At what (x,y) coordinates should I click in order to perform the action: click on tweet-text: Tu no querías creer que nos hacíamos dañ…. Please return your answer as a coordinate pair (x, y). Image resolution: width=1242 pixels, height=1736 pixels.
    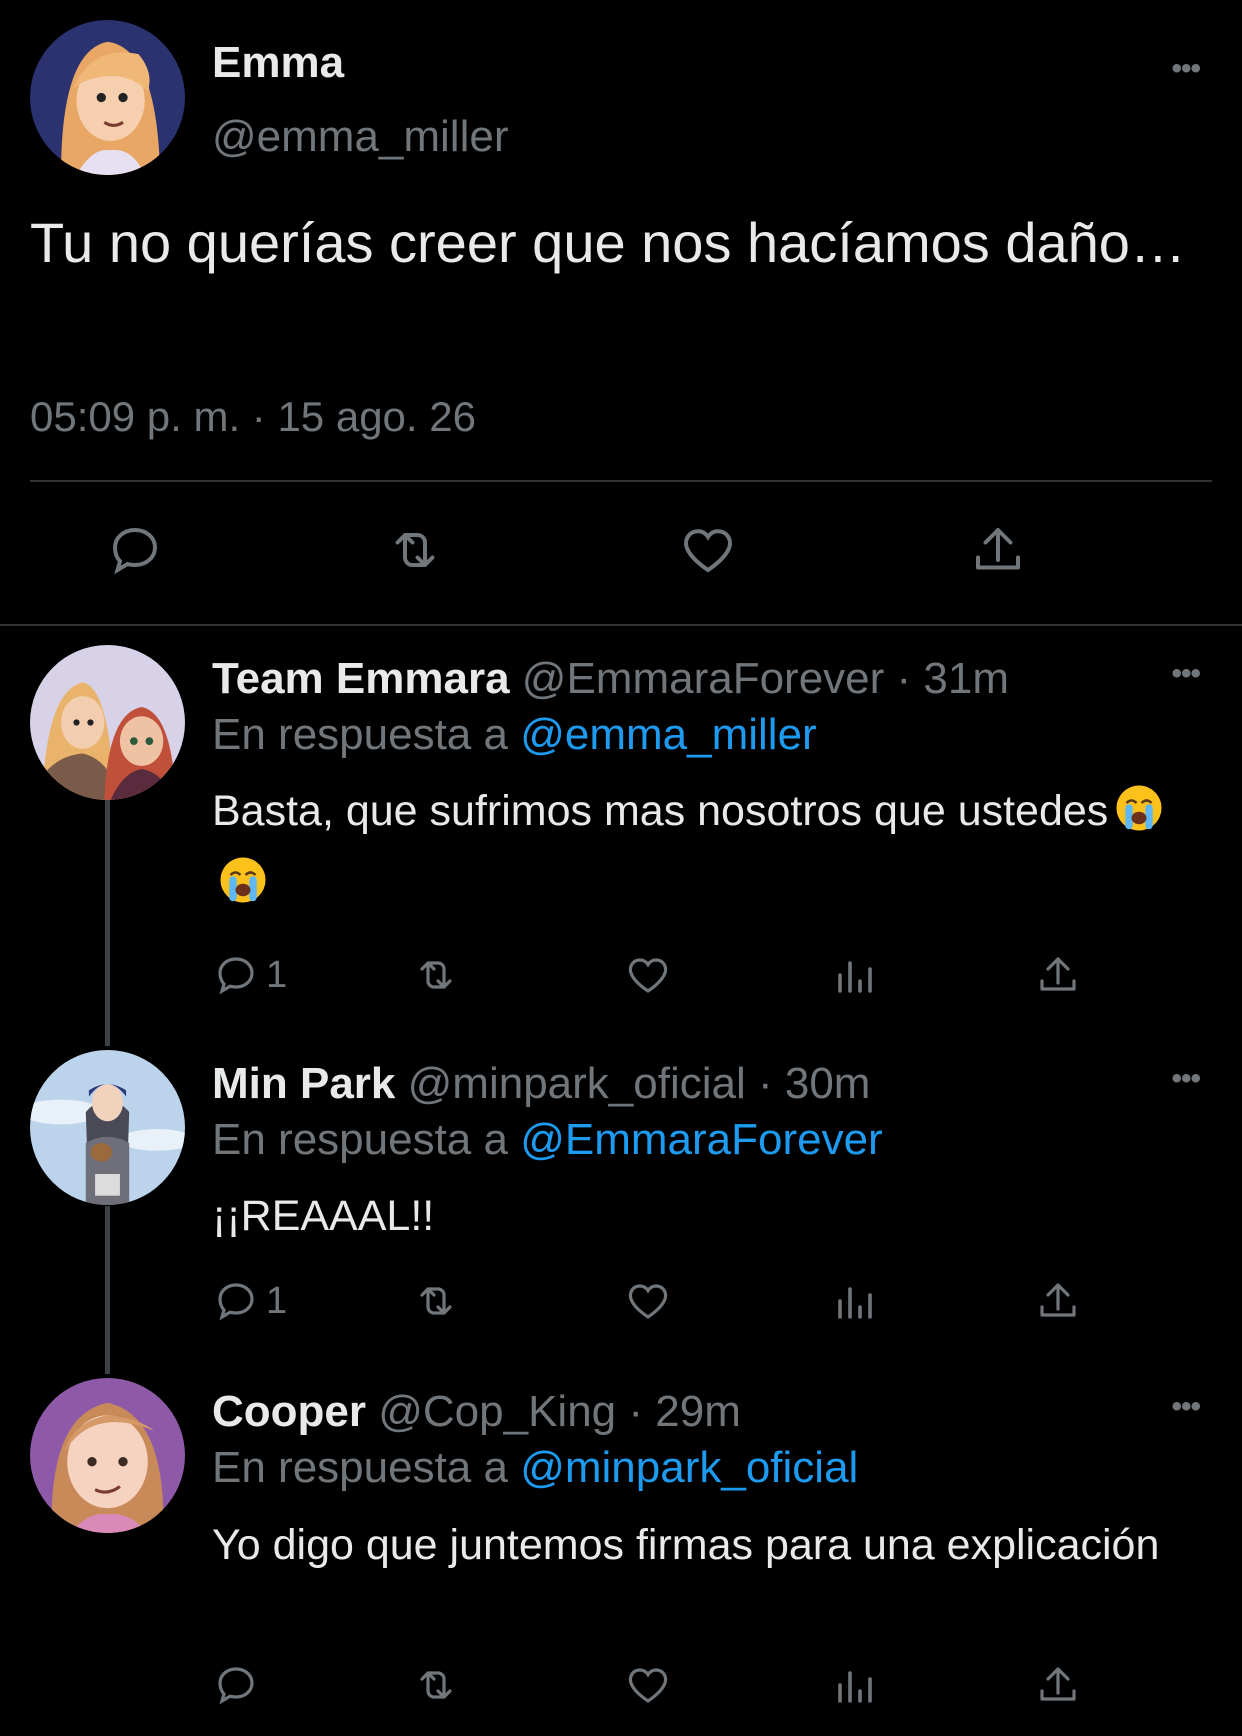
    Looking at the image, I should click on (608, 242).